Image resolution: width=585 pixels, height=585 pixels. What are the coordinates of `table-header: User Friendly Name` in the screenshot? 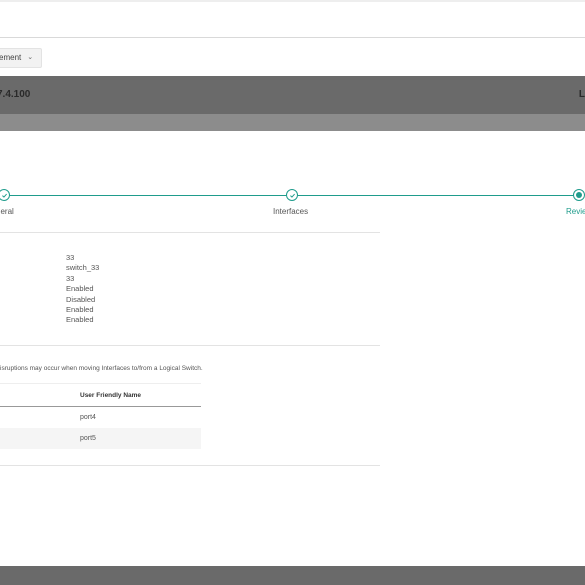 It's located at (100, 395).